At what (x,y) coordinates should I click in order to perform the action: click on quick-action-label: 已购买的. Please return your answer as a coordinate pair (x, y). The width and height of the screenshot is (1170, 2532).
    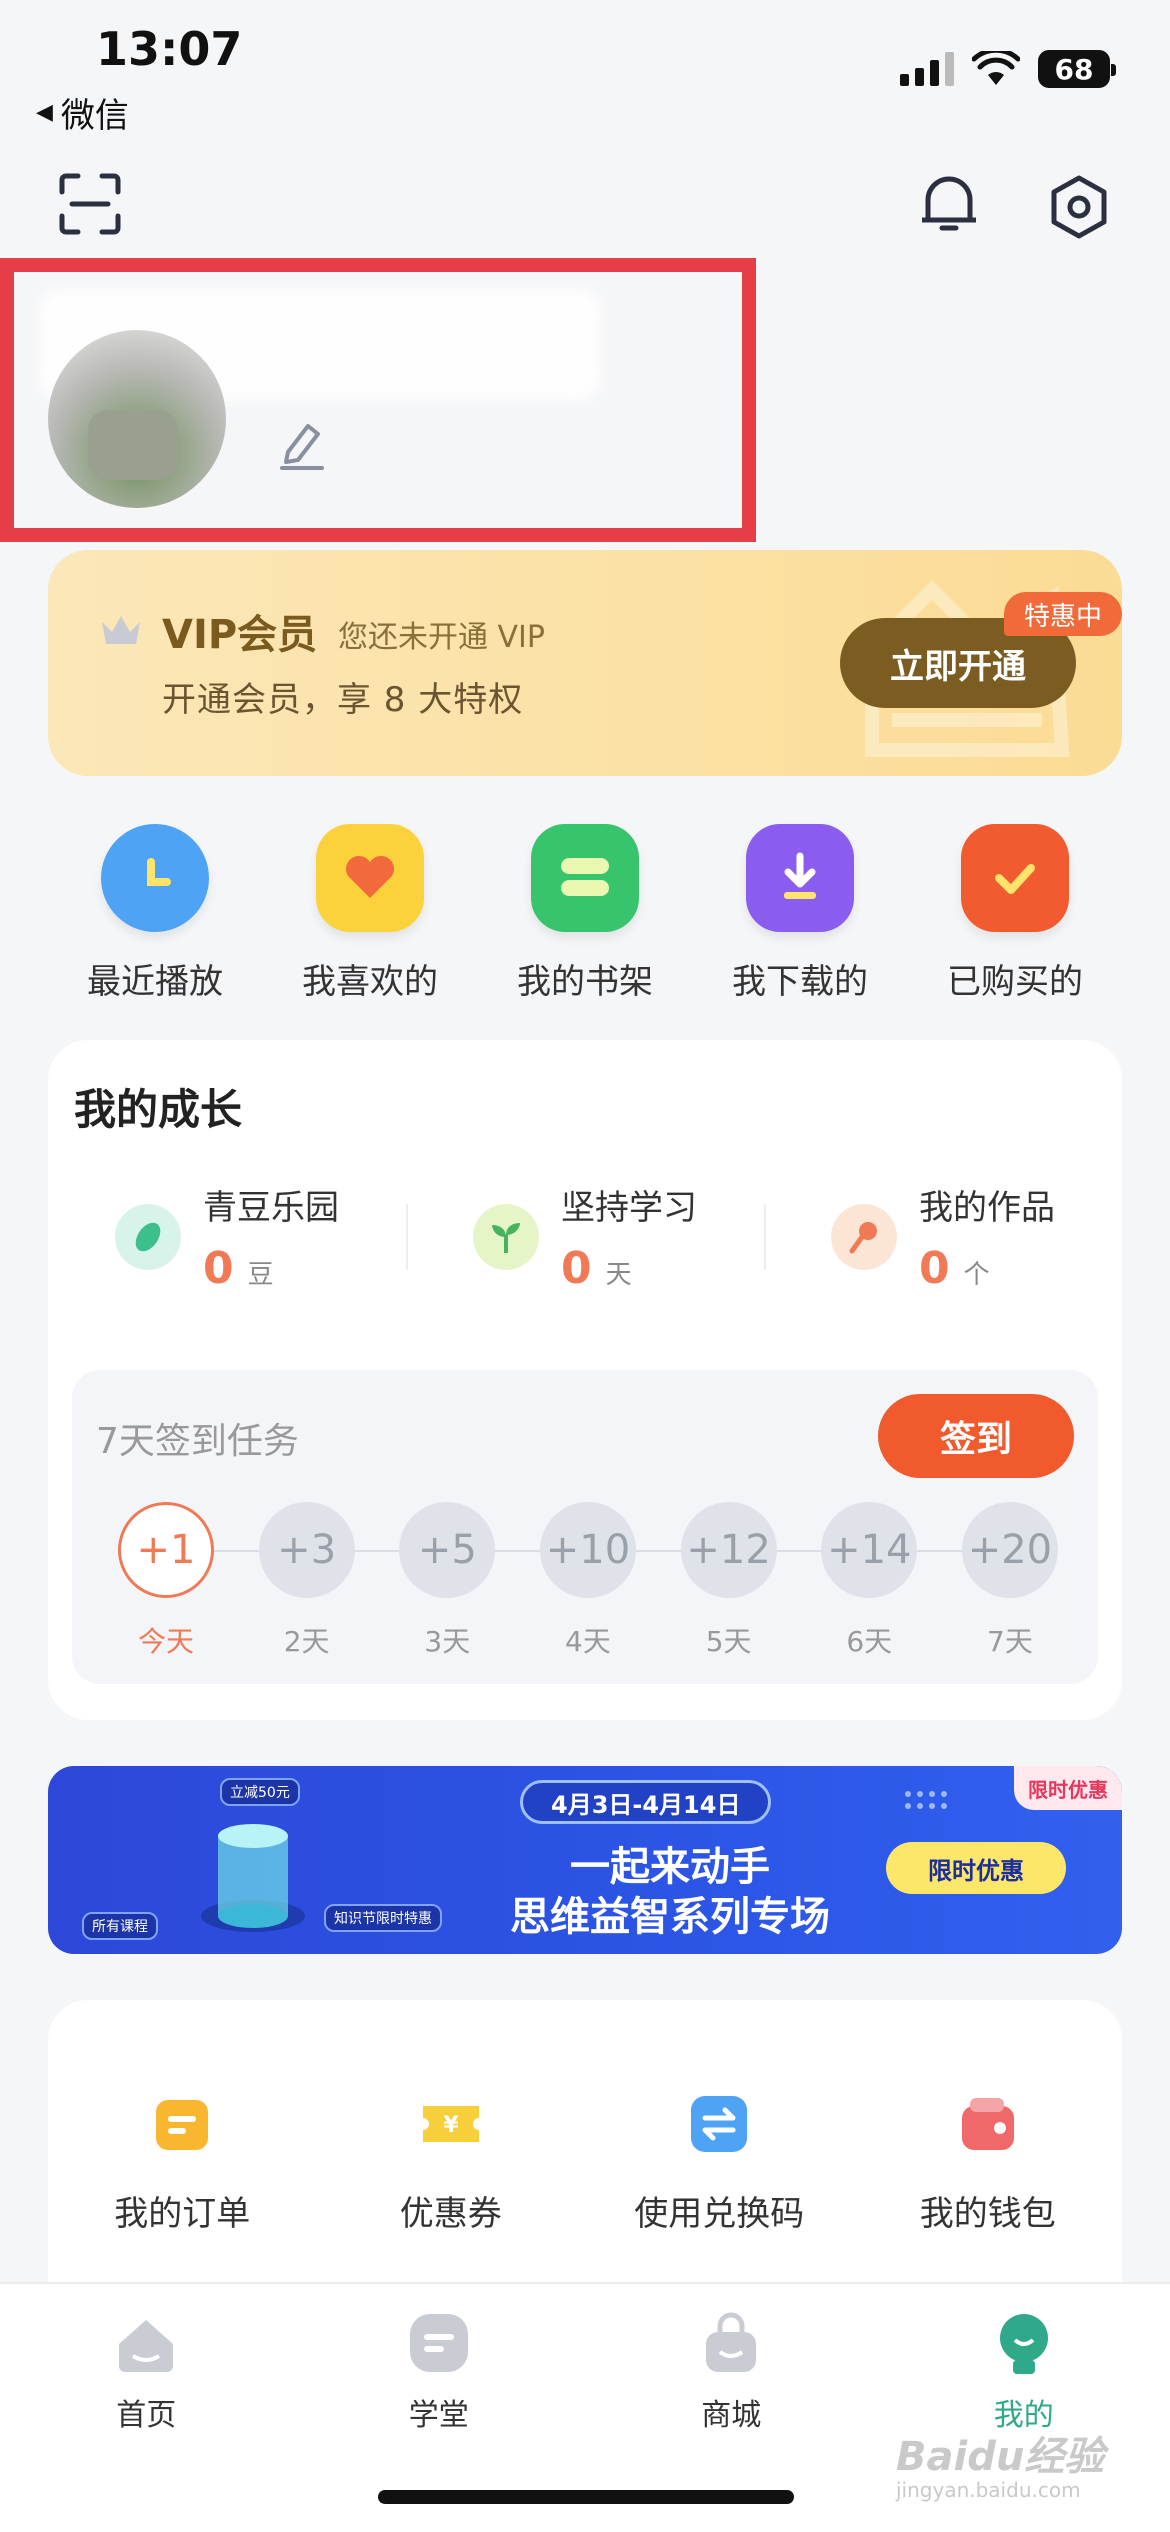
    Looking at the image, I should click on (1015, 982).